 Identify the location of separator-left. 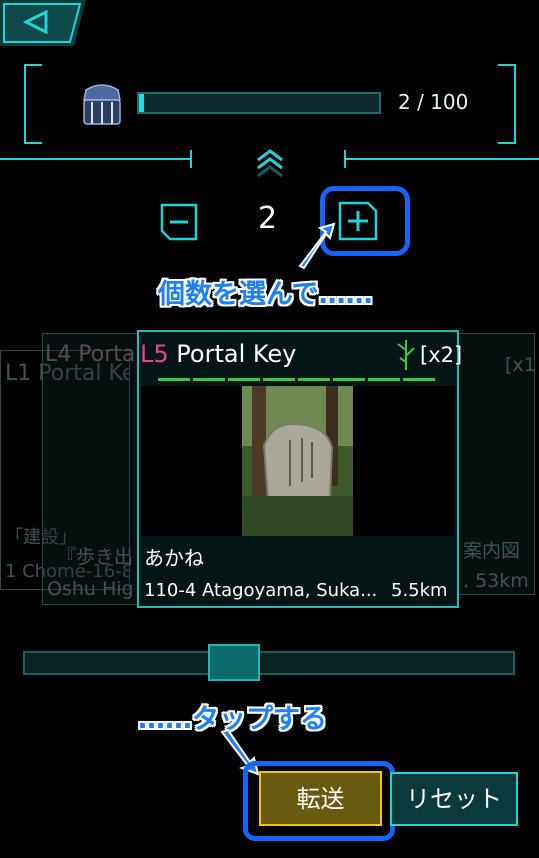
(96, 159).